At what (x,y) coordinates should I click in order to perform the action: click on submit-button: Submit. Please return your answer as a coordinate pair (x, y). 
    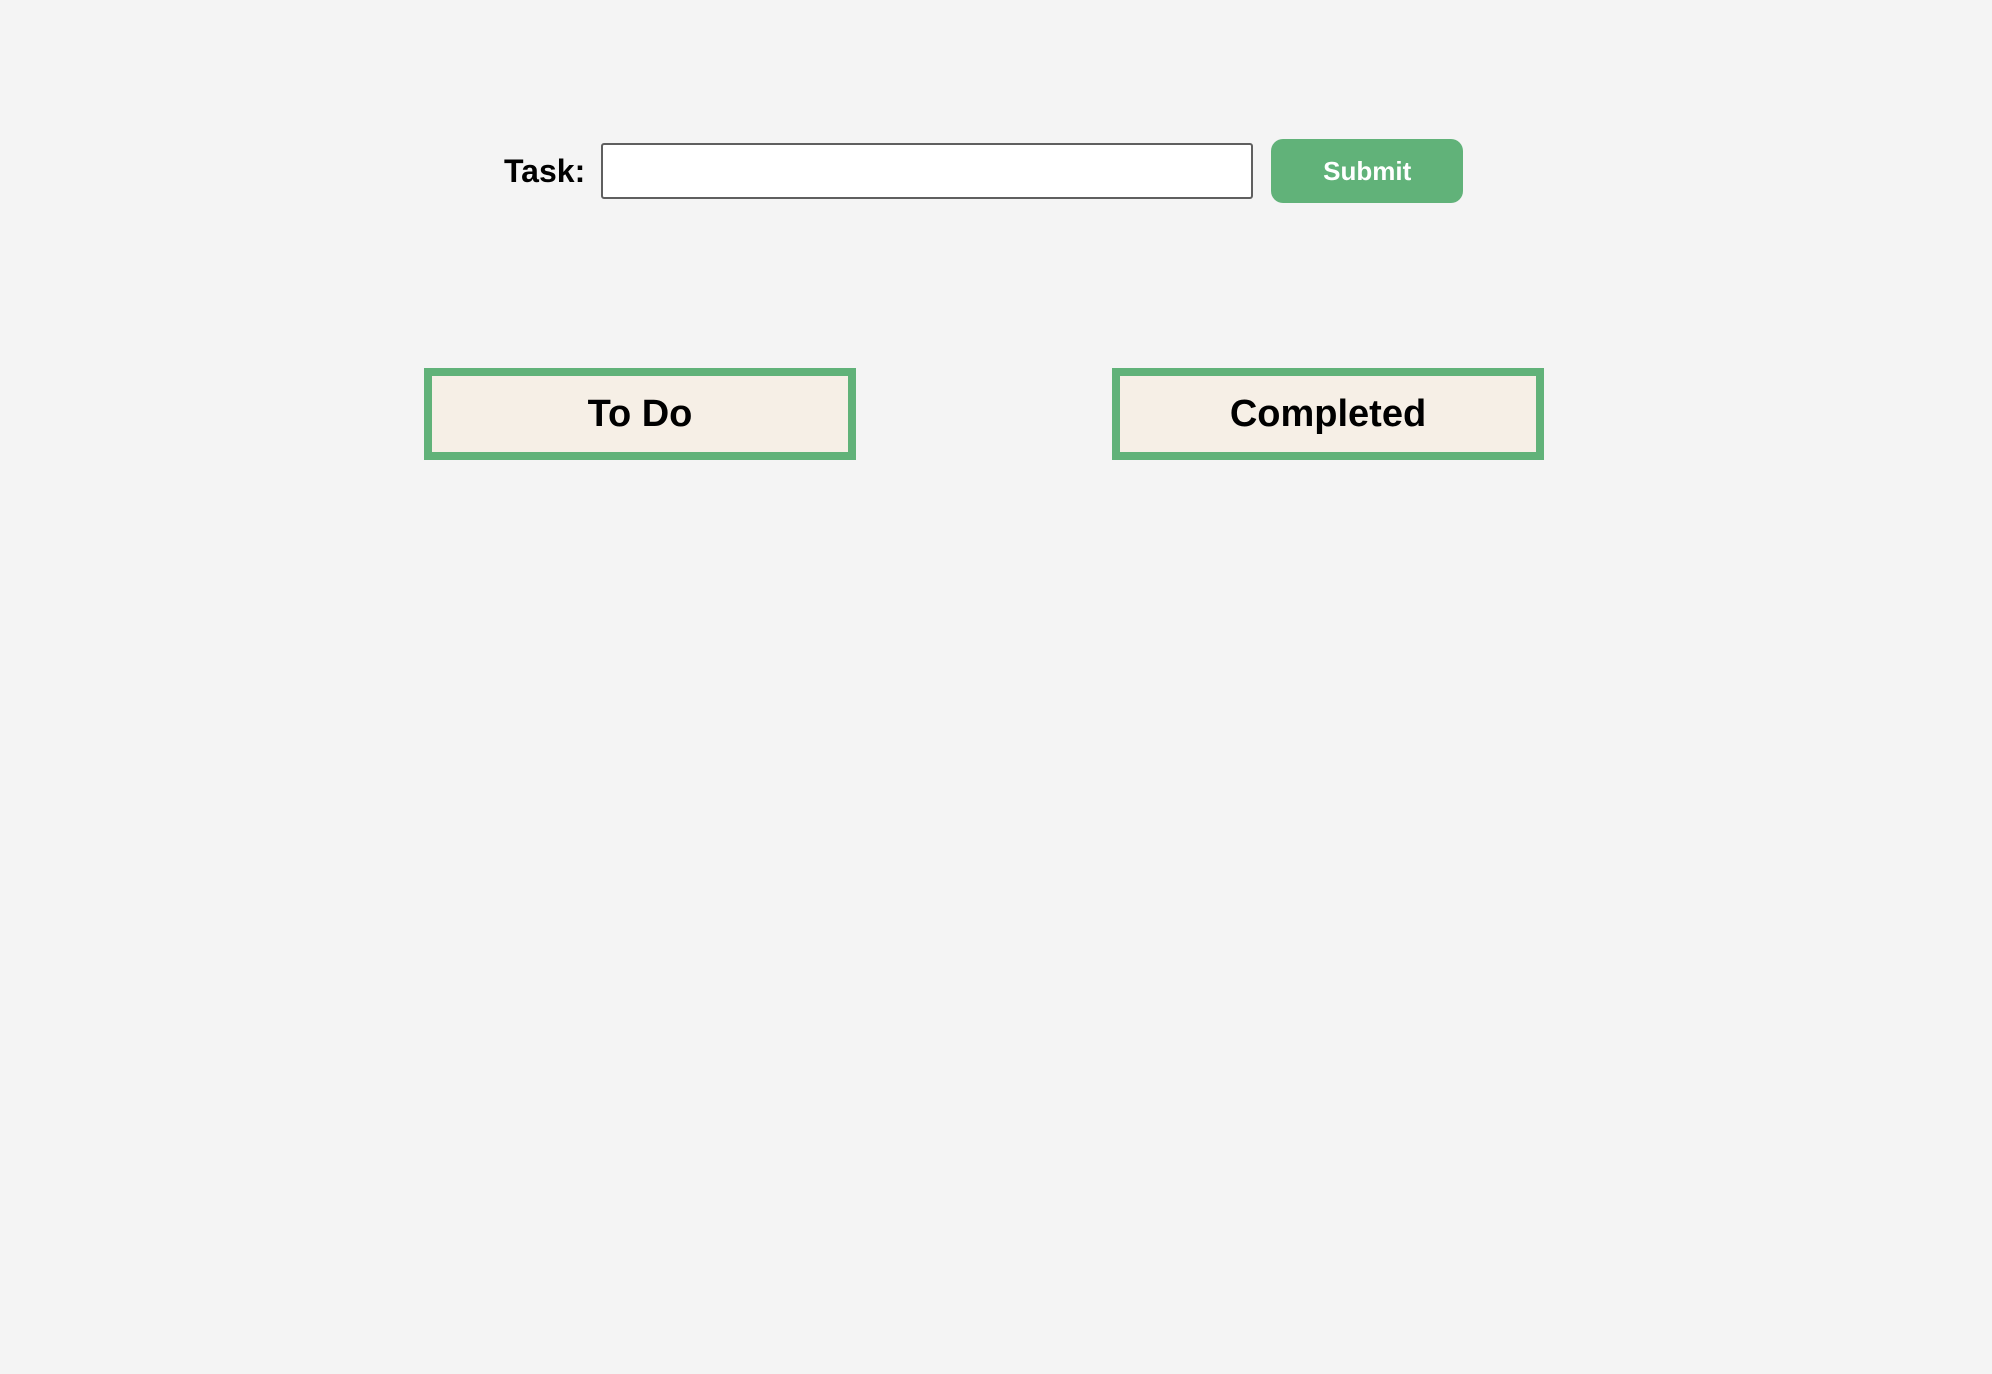
    Looking at the image, I should click on (1367, 171).